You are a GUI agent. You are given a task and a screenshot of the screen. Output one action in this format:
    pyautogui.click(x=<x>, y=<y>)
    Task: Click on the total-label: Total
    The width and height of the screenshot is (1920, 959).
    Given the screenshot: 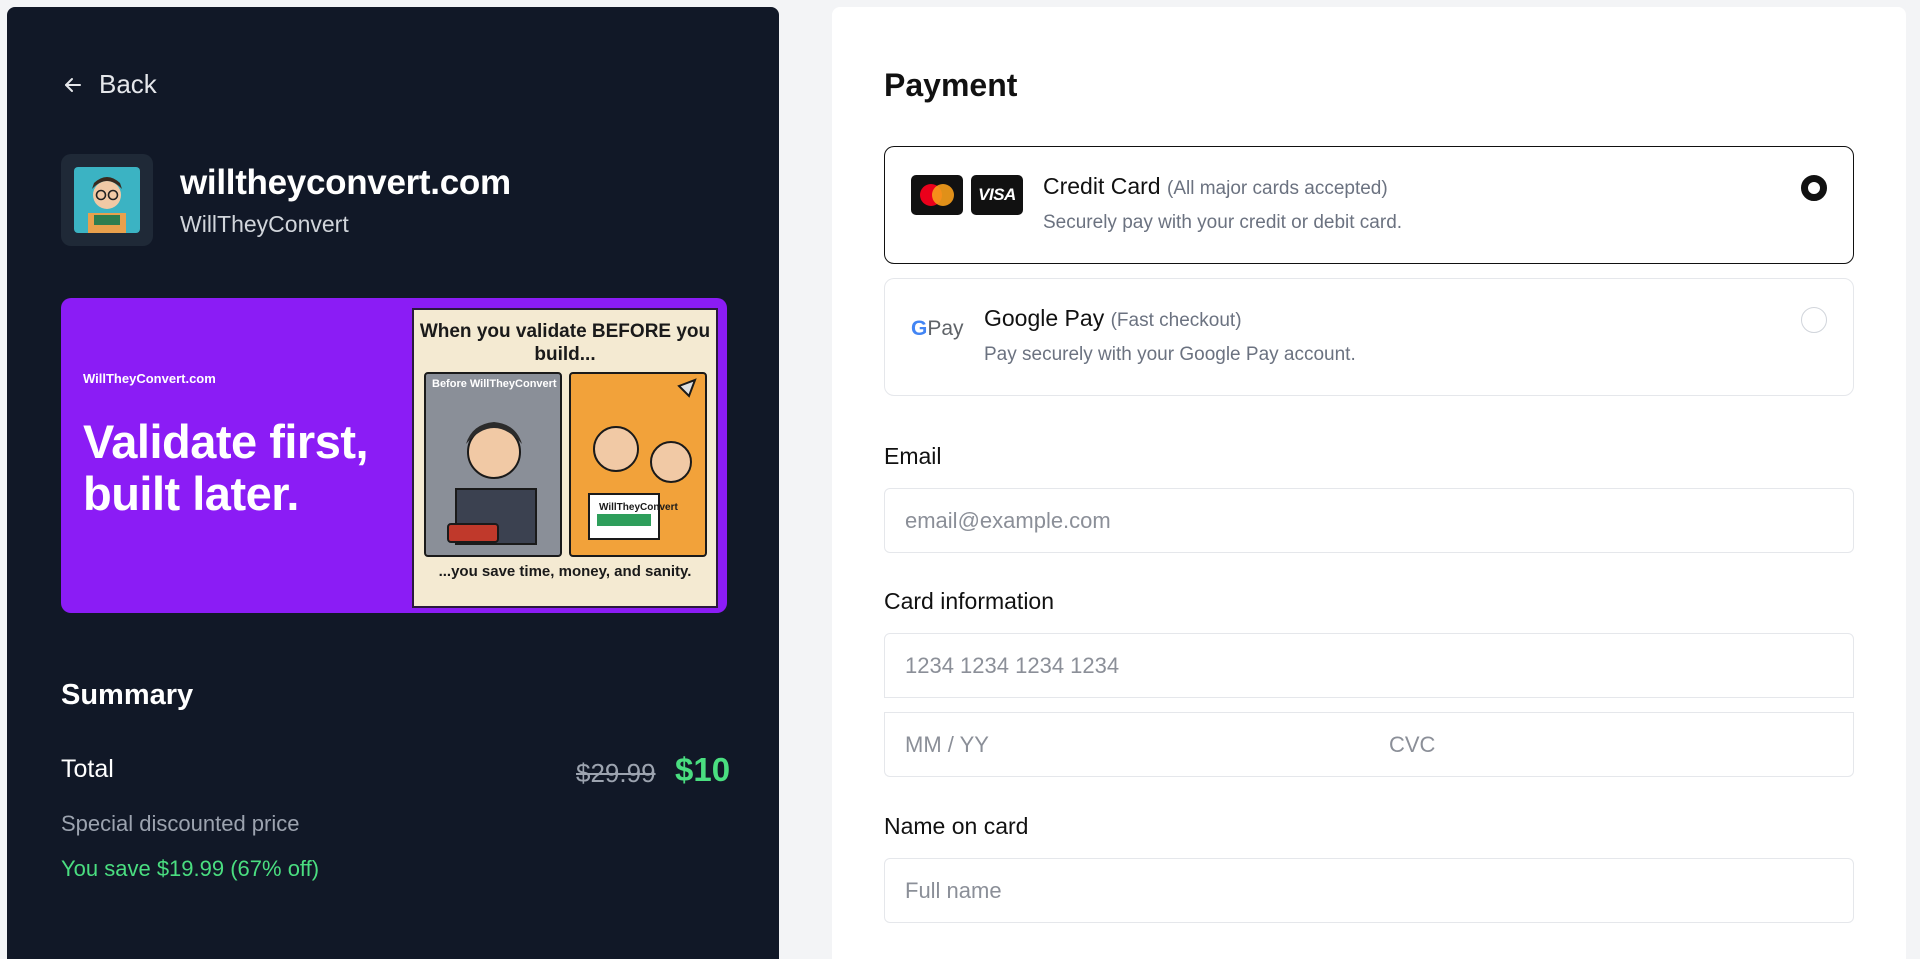 What is the action you would take?
    pyautogui.click(x=87, y=769)
    